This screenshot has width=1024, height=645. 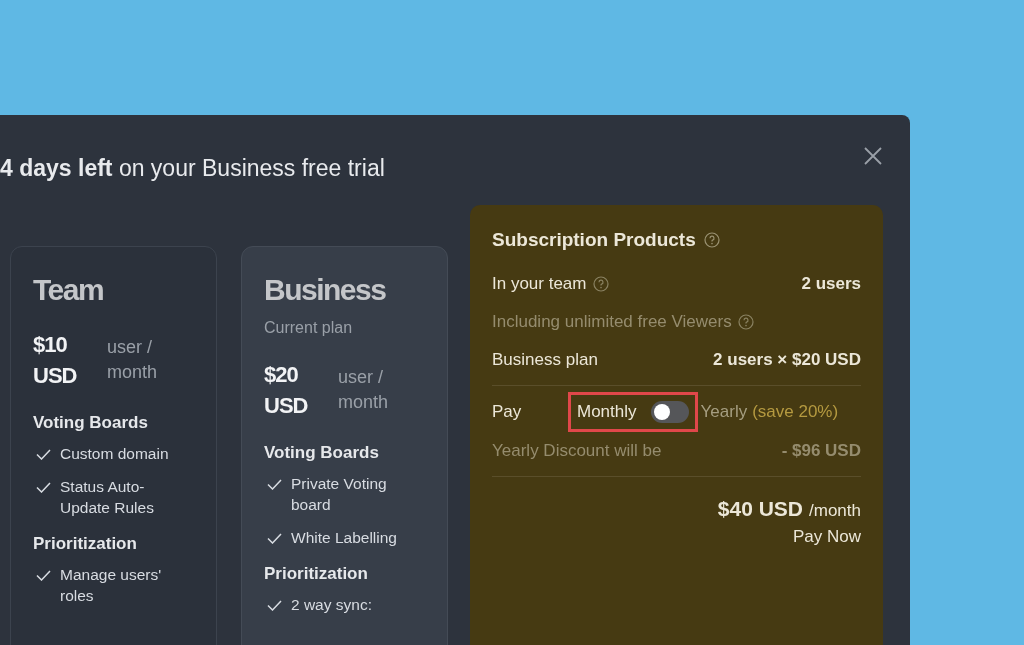 I want to click on row-value: 2 users × $20 USD, so click(x=787, y=360).